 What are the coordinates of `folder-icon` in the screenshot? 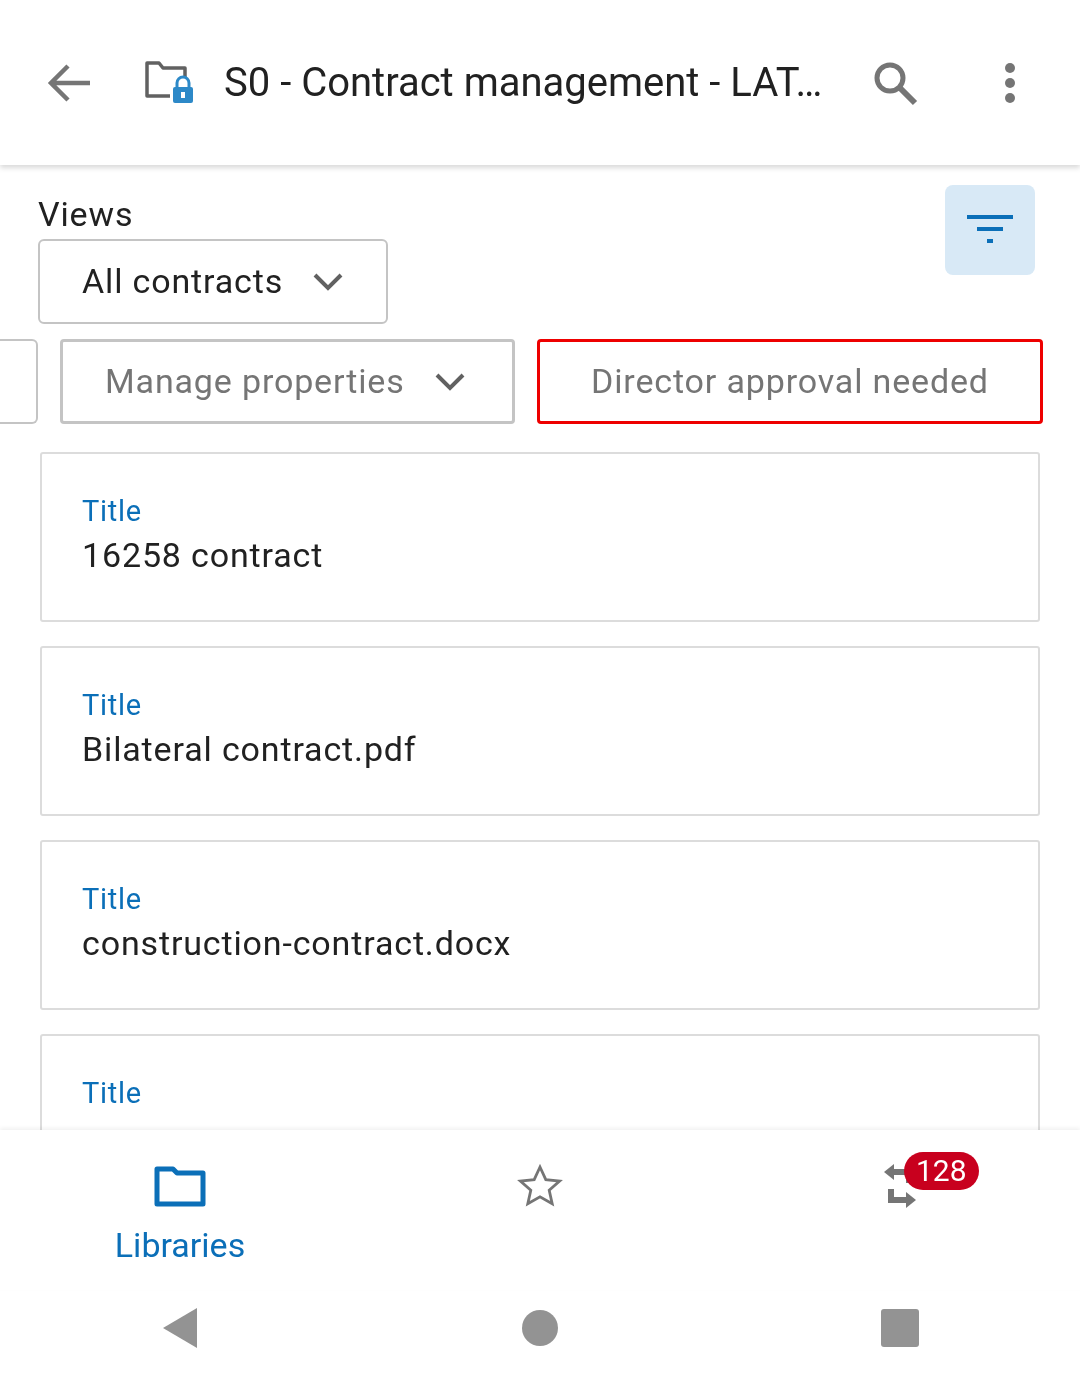 It's located at (180, 1186).